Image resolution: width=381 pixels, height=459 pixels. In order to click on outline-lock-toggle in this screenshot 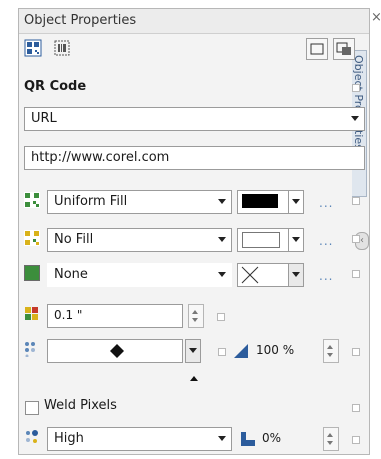, I will do `click(356, 274)`.